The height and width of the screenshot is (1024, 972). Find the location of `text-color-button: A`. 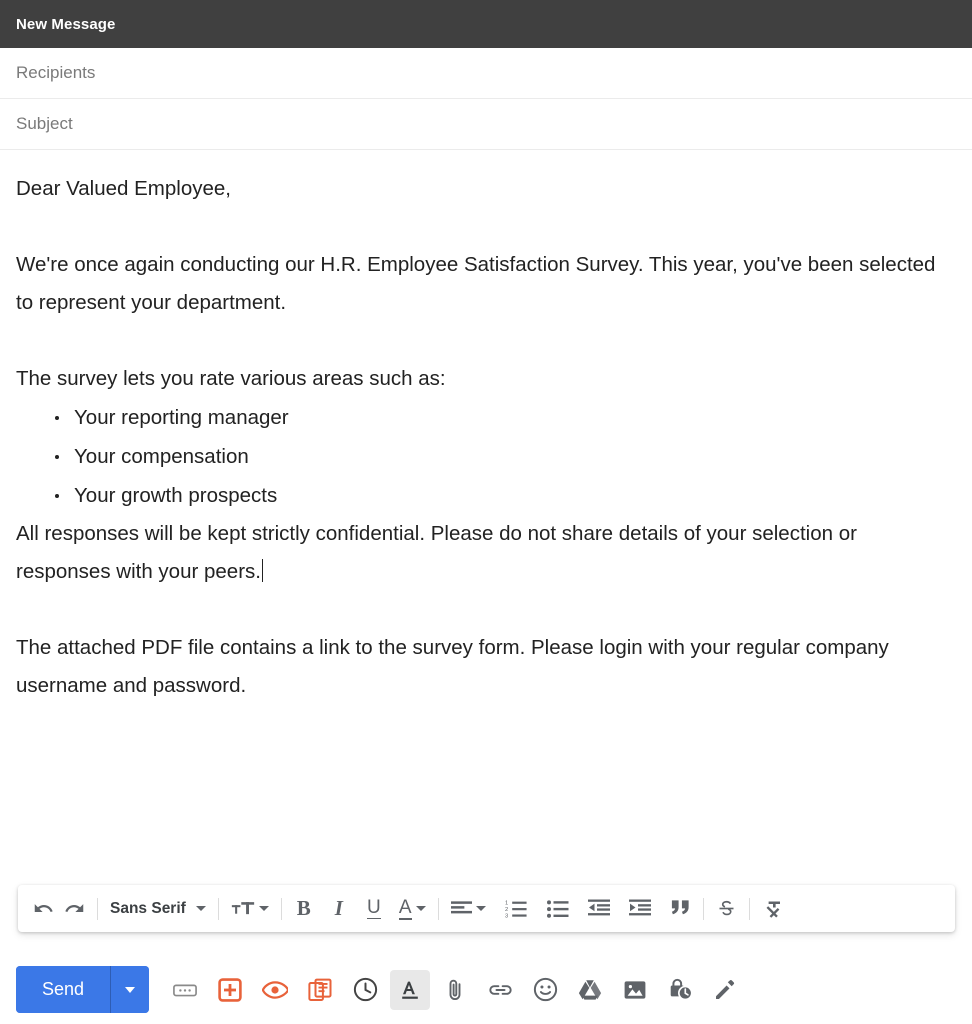

text-color-button: A is located at coordinates (412, 909).